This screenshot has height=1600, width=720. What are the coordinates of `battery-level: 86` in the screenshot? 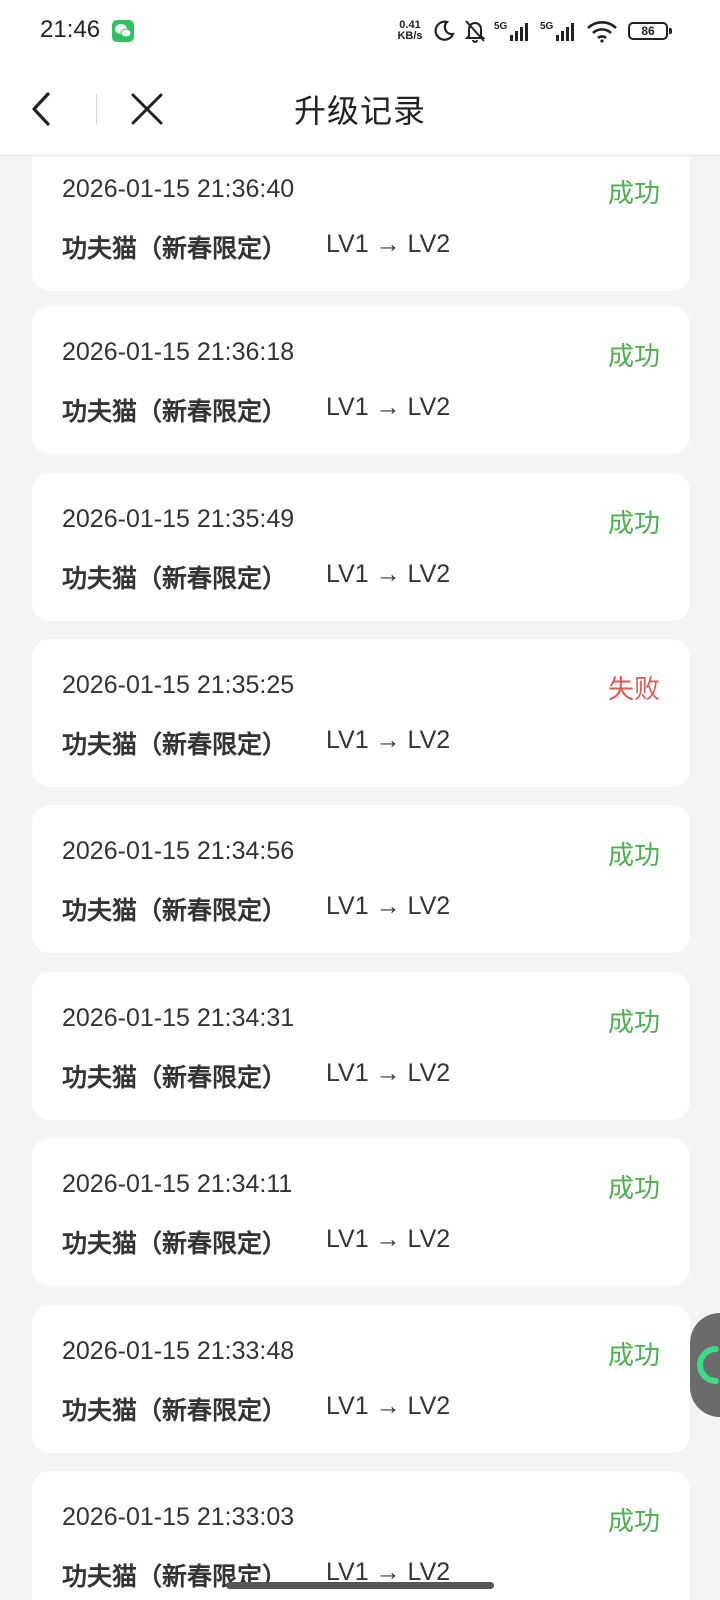 It's located at (648, 31).